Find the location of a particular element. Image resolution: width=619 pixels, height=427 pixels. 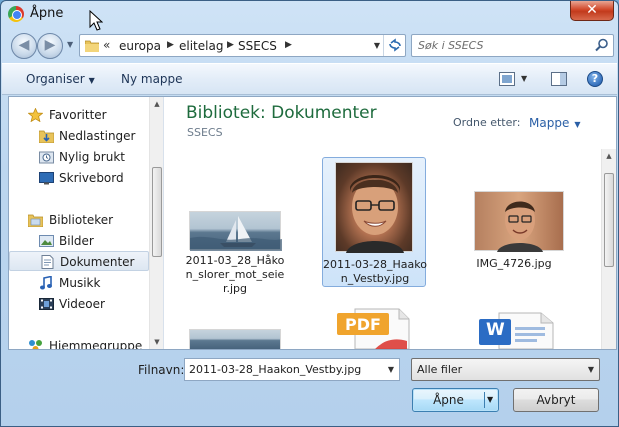

sidebar-item-videos: Videoer is located at coordinates (79, 304).